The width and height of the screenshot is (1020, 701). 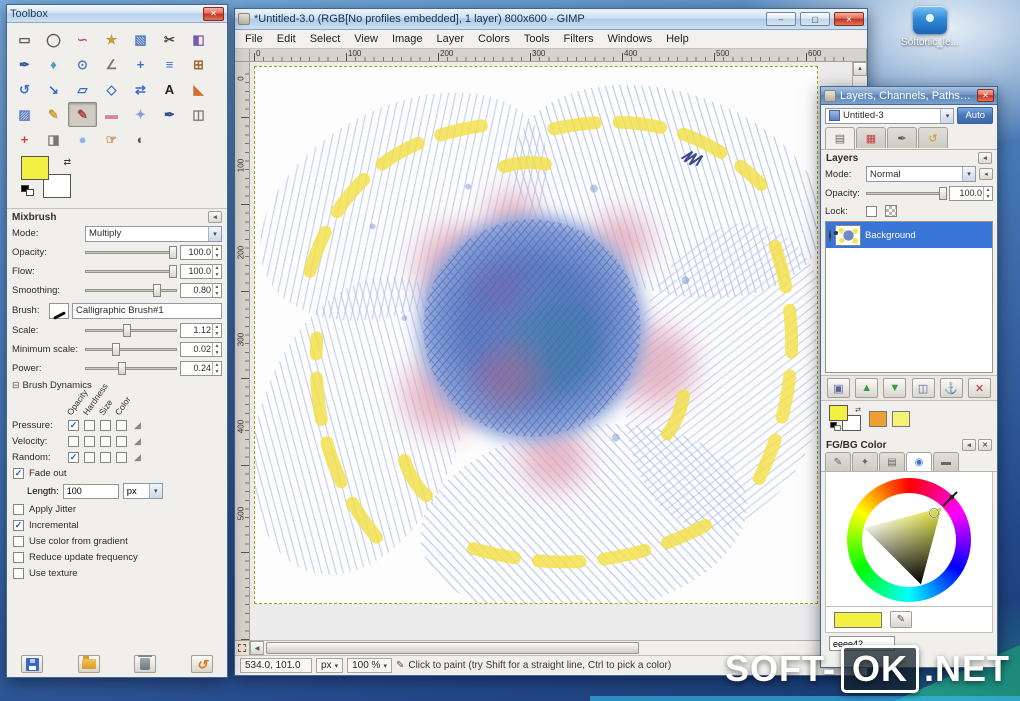 I want to click on tool-paths: ✒, so click(x=24, y=64).